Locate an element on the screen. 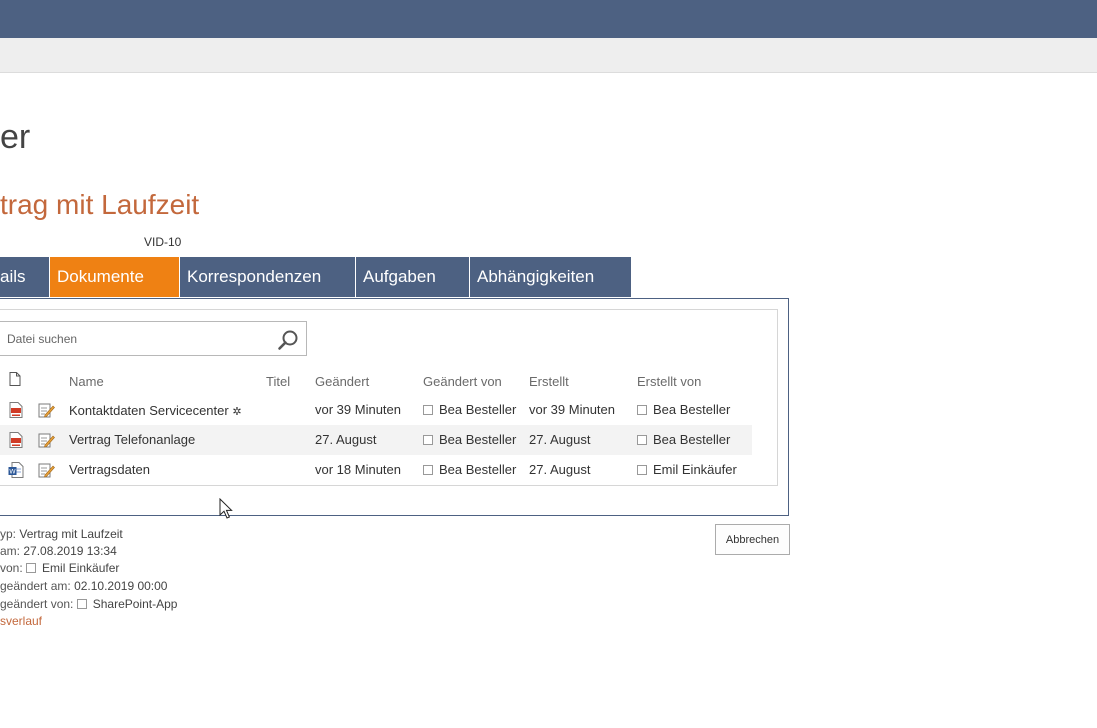  tab-dokumente: Dokumente is located at coordinates (114, 277).